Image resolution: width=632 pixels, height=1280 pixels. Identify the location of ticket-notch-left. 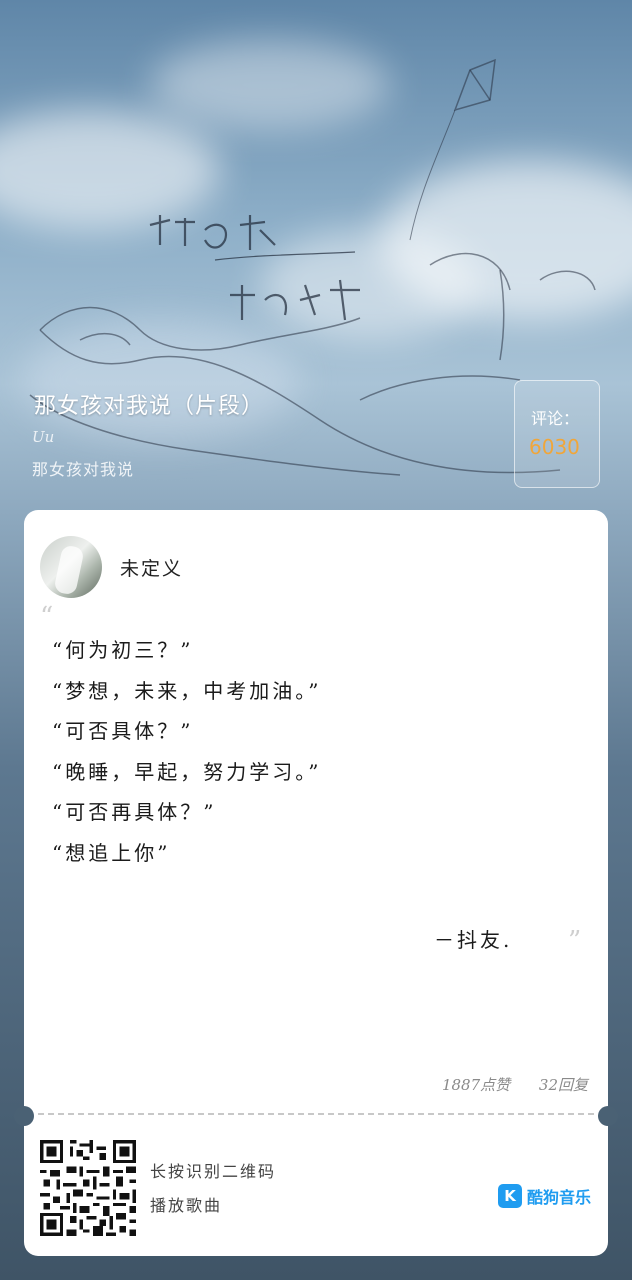
(24, 1116).